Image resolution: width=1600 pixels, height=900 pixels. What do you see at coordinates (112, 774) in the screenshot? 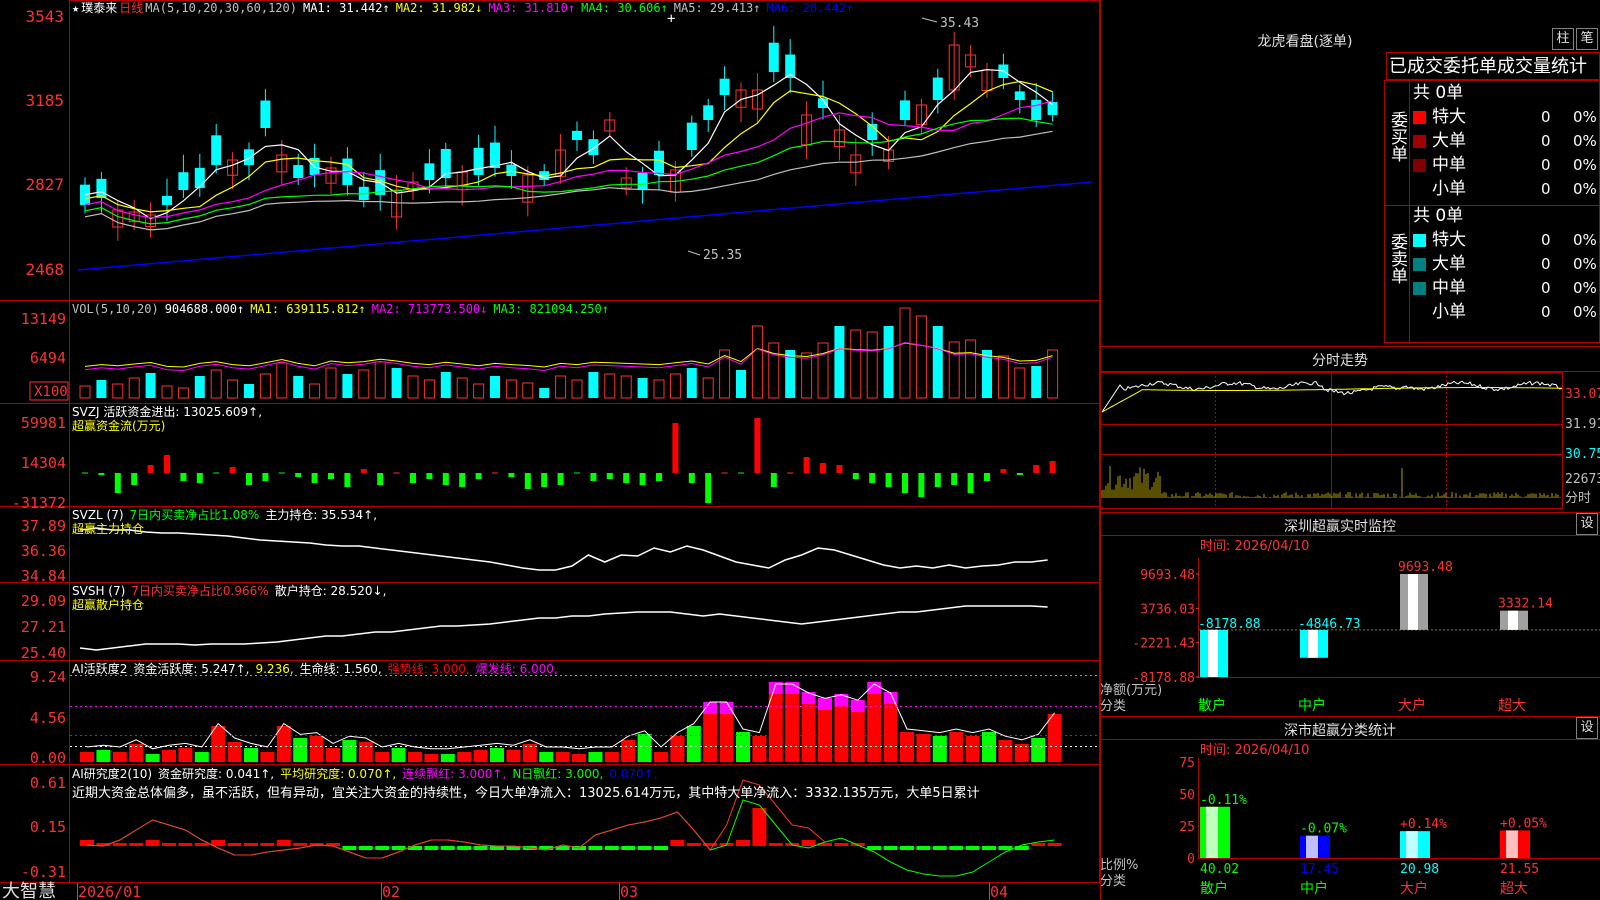
I see `ai2-name: AI研究度2(10)` at bounding box center [112, 774].